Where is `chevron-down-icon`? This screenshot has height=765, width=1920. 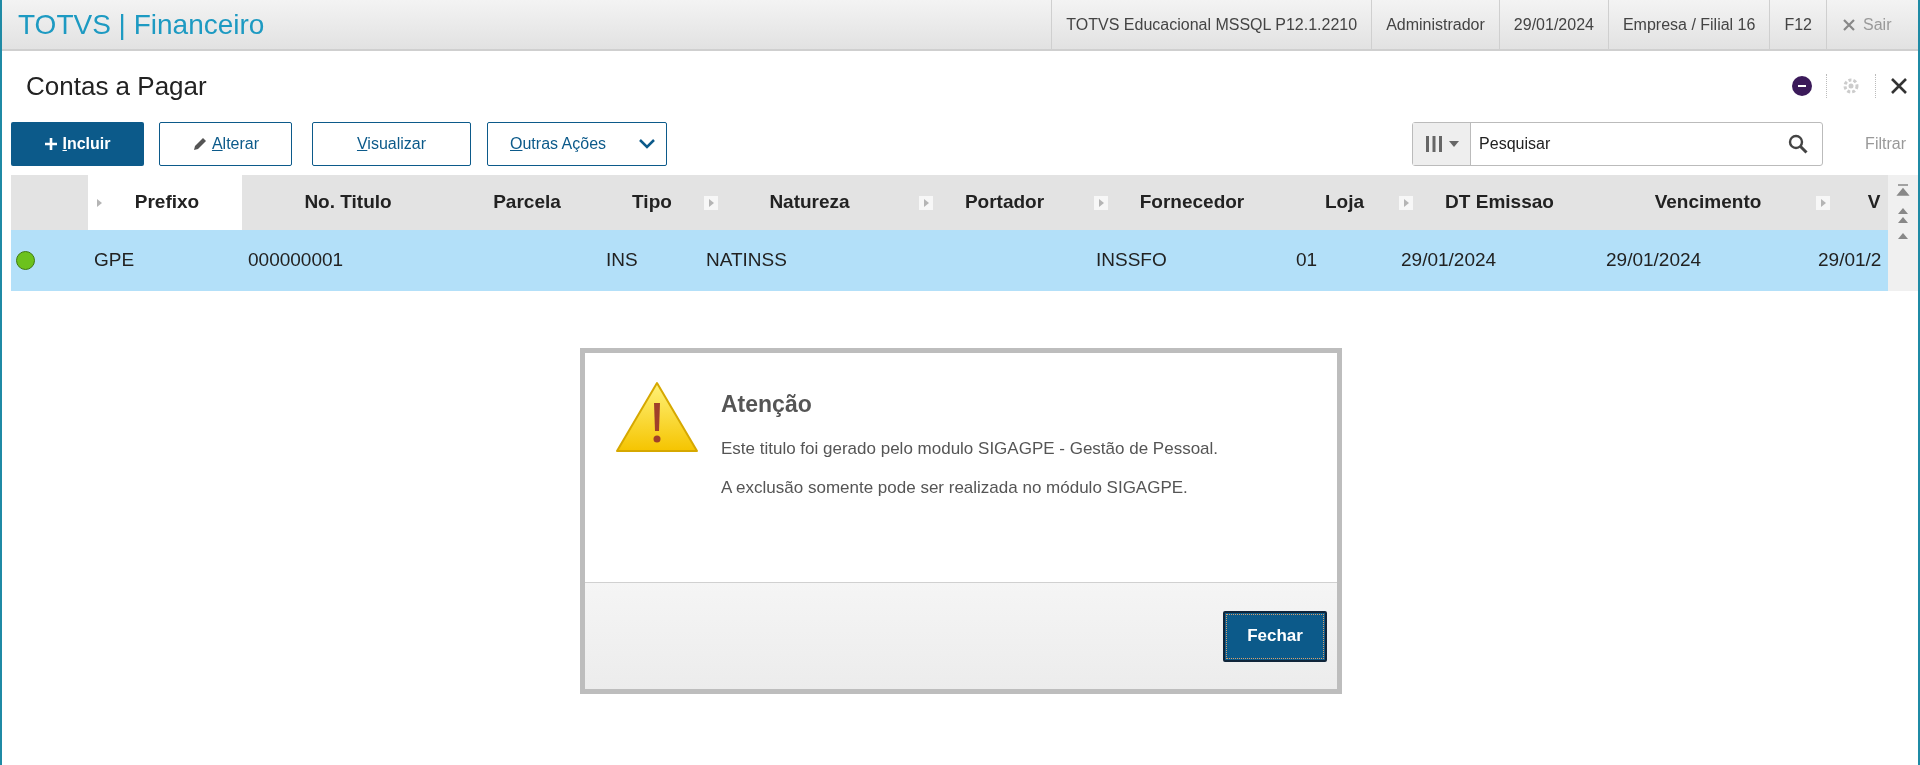
chevron-down-icon is located at coordinates (647, 144).